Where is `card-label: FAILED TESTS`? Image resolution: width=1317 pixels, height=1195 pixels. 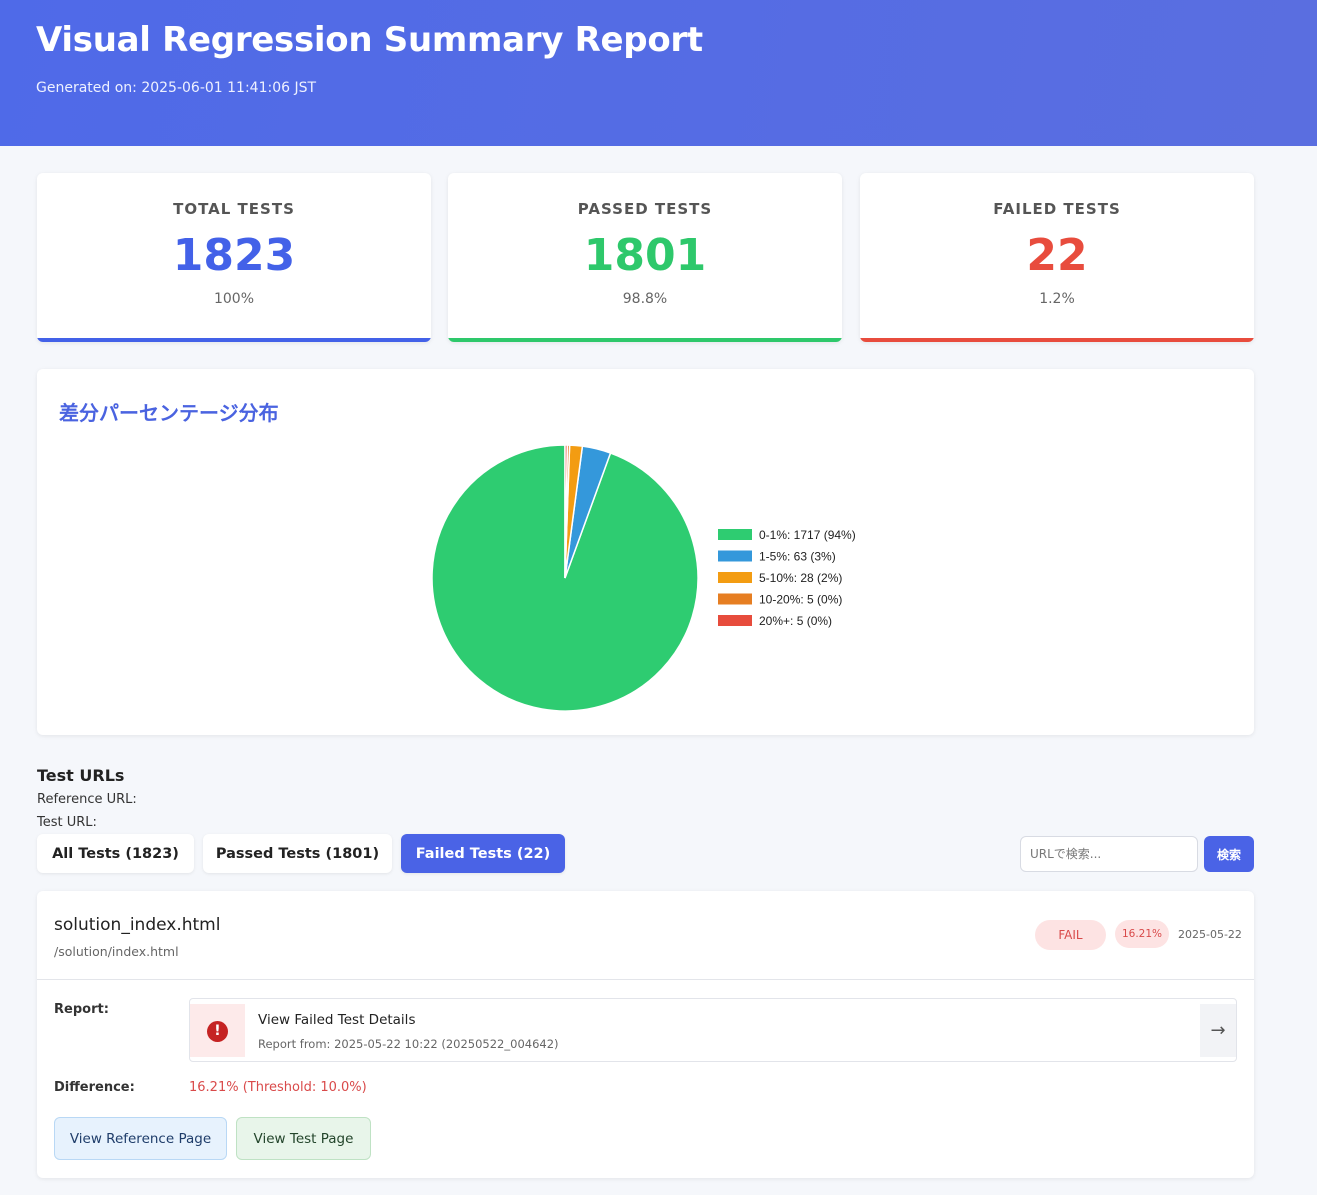 card-label: FAILED TESTS is located at coordinates (1057, 209).